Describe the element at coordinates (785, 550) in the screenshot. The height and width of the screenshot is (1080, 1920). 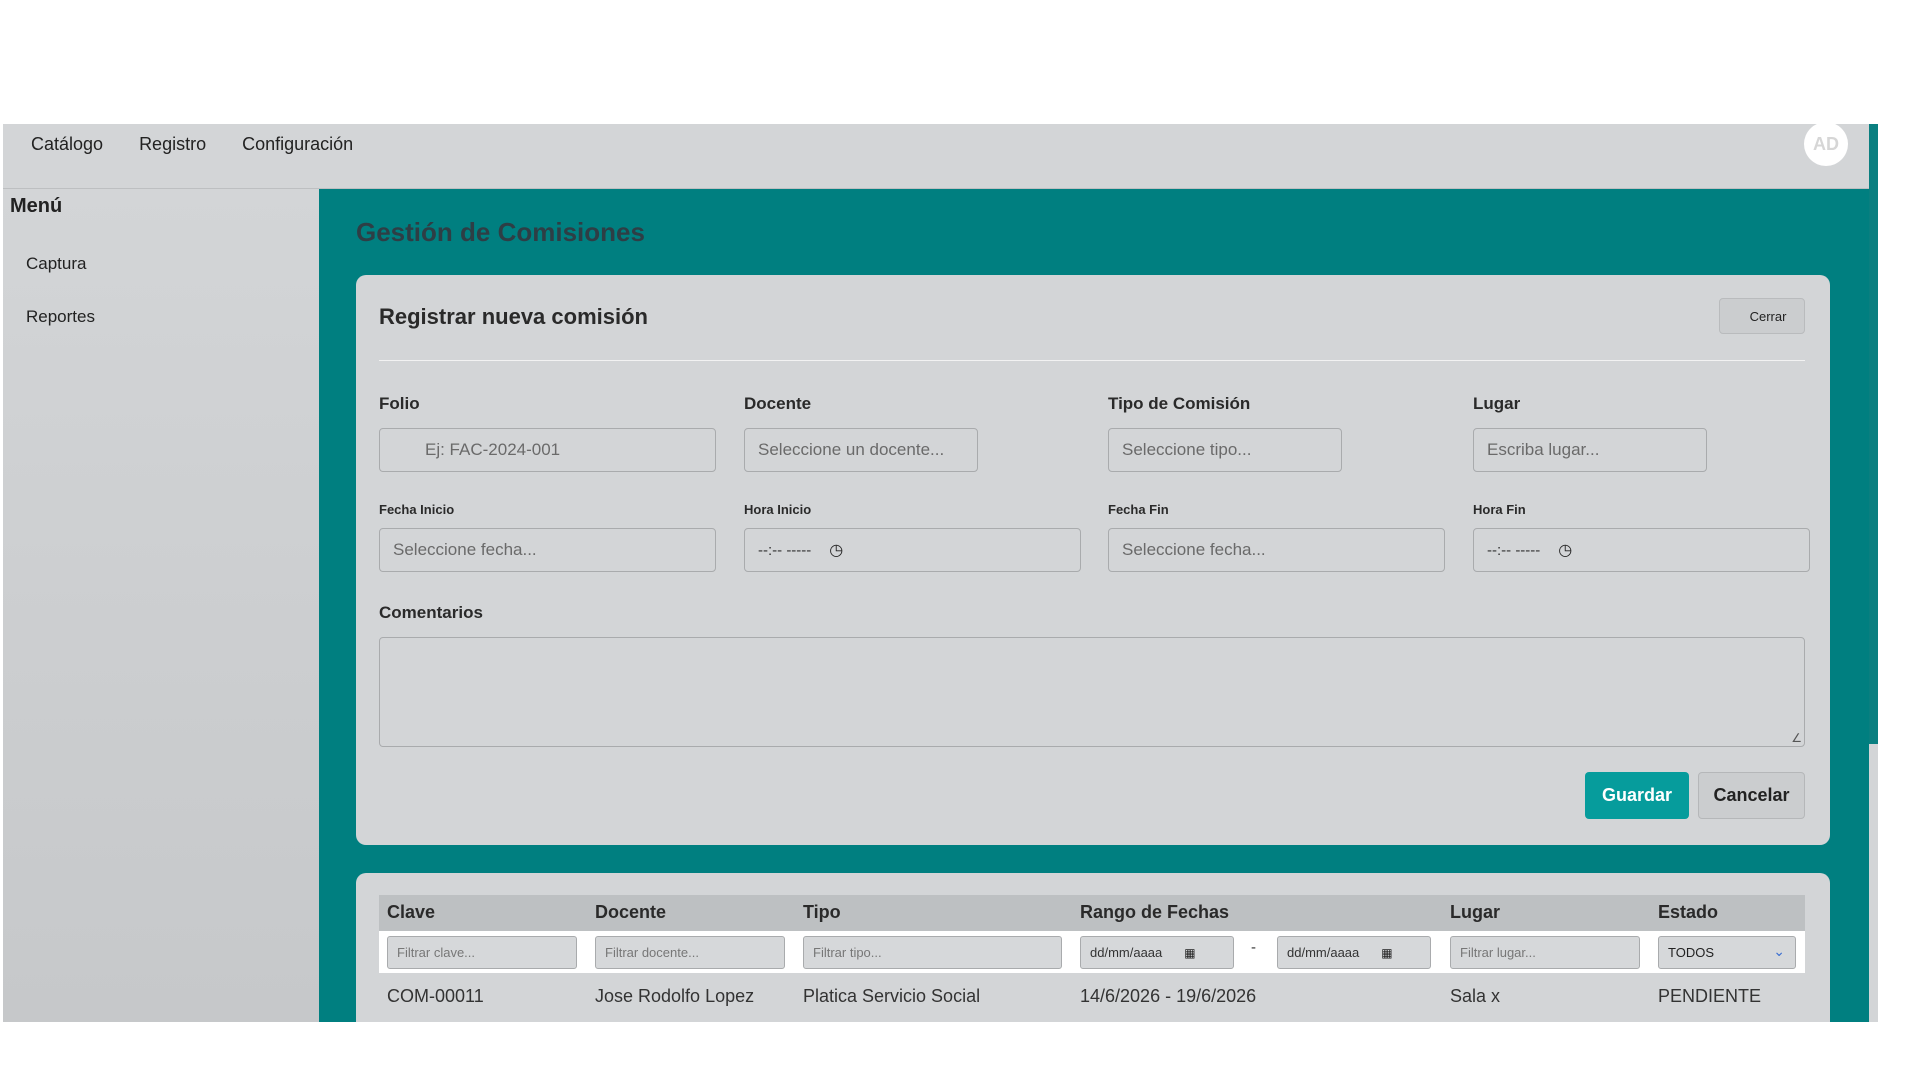
I see `hora-inicio-value: --:-- -----` at that location.